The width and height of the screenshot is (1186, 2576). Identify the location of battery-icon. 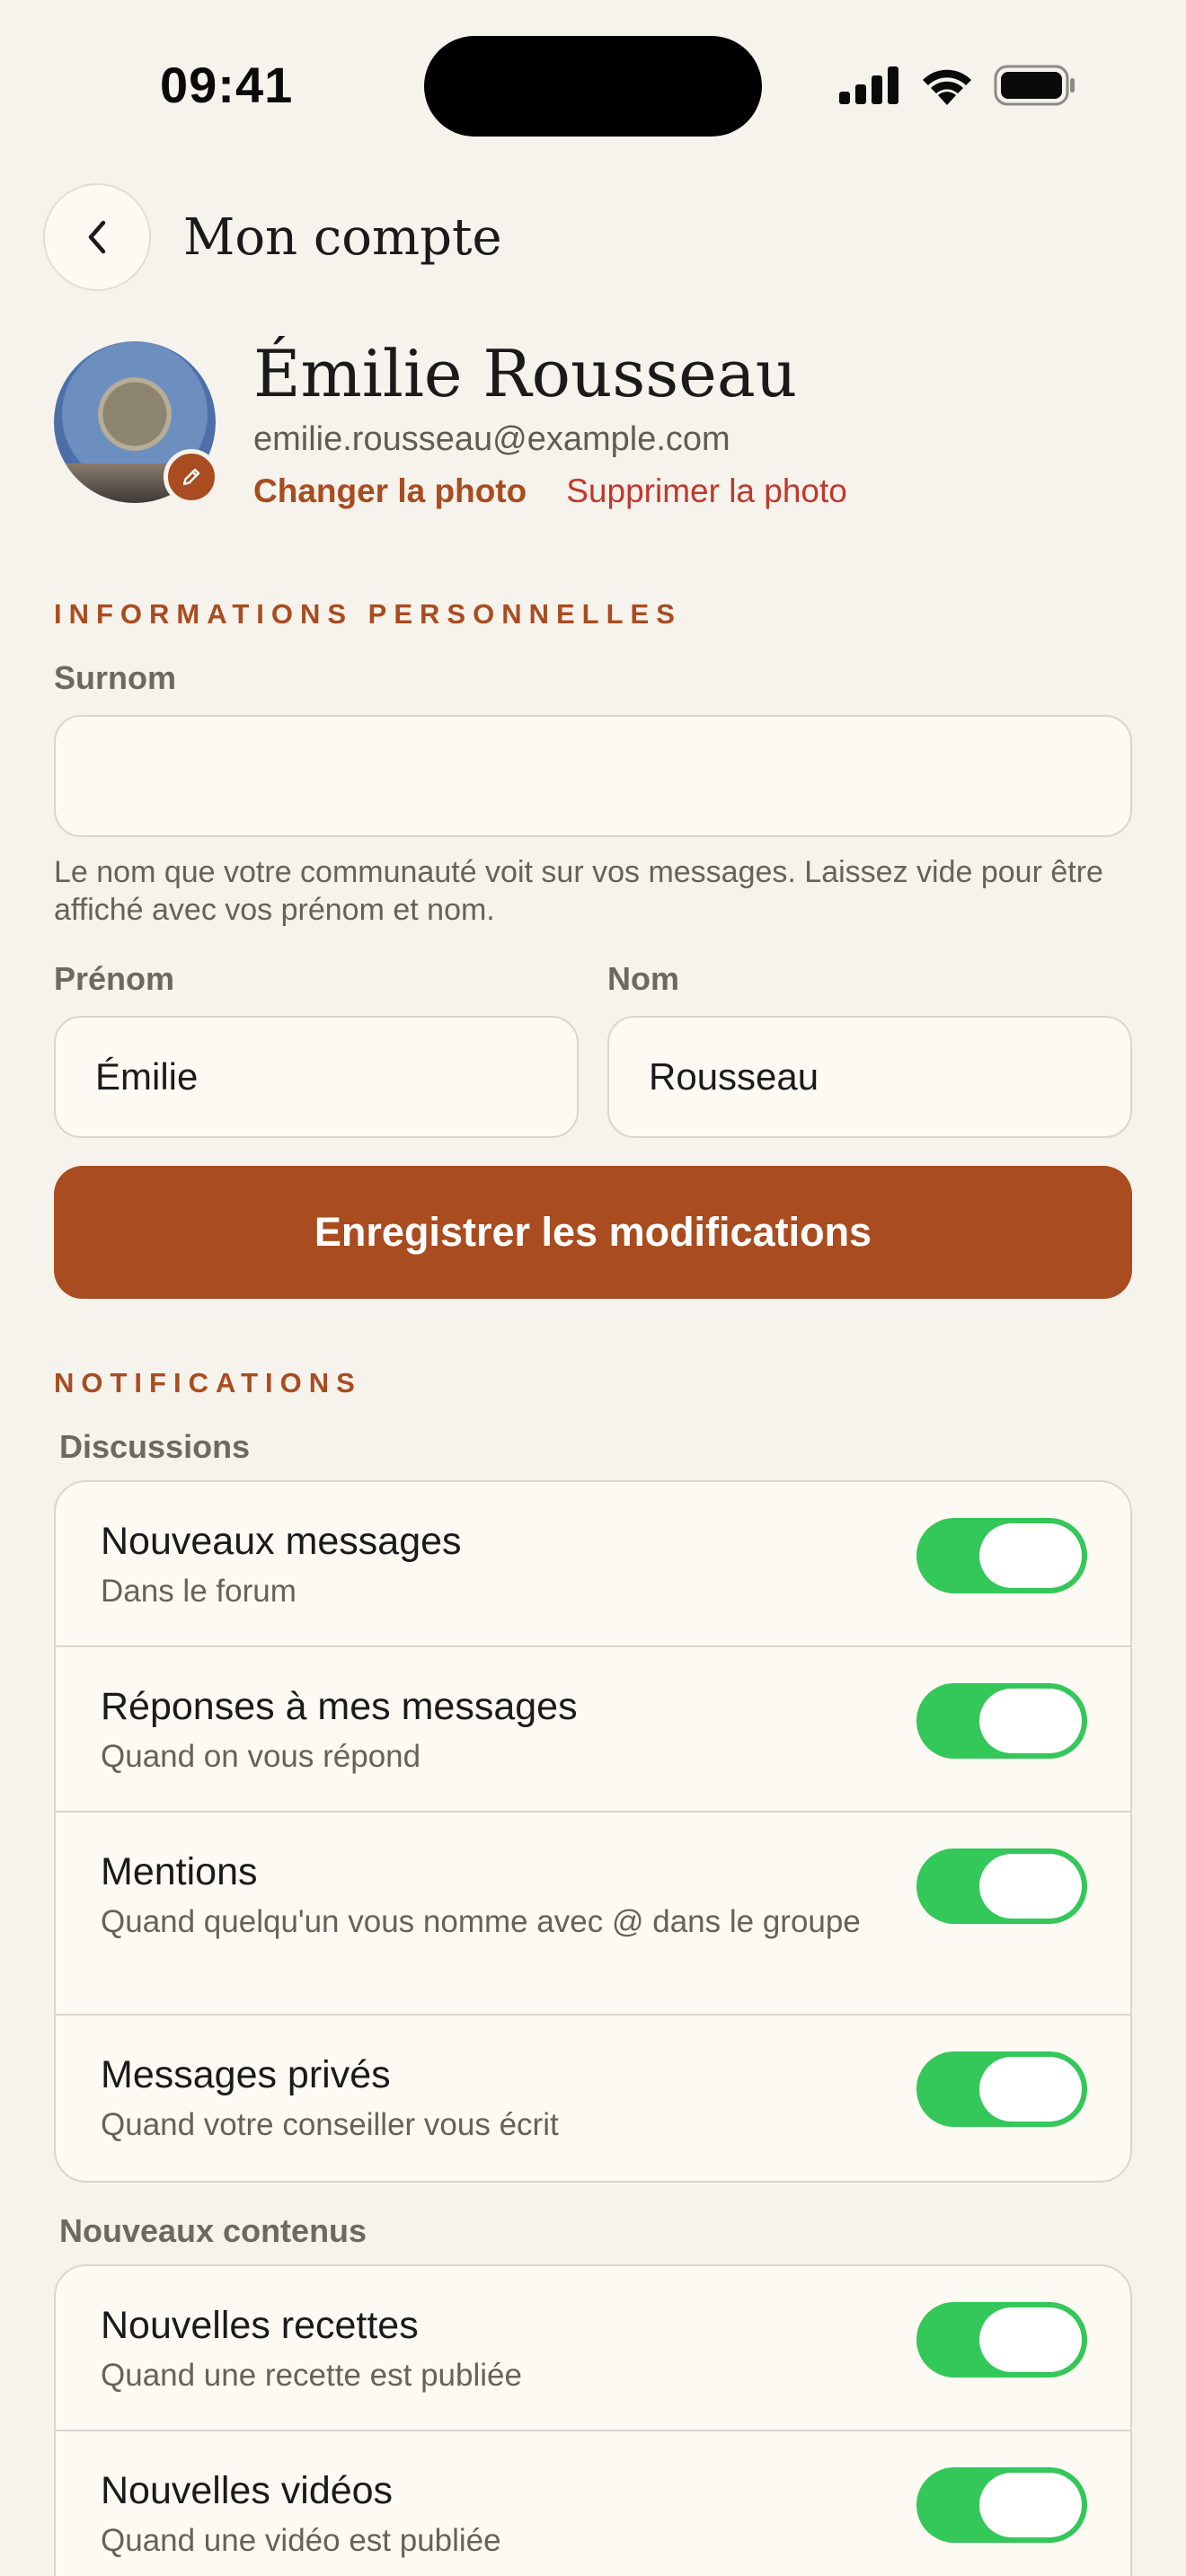
(1034, 85).